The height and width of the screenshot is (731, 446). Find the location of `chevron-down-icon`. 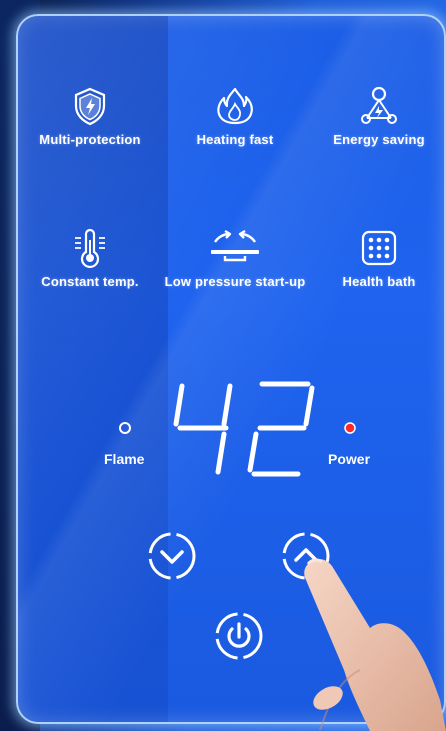

chevron-down-icon is located at coordinates (172, 556).